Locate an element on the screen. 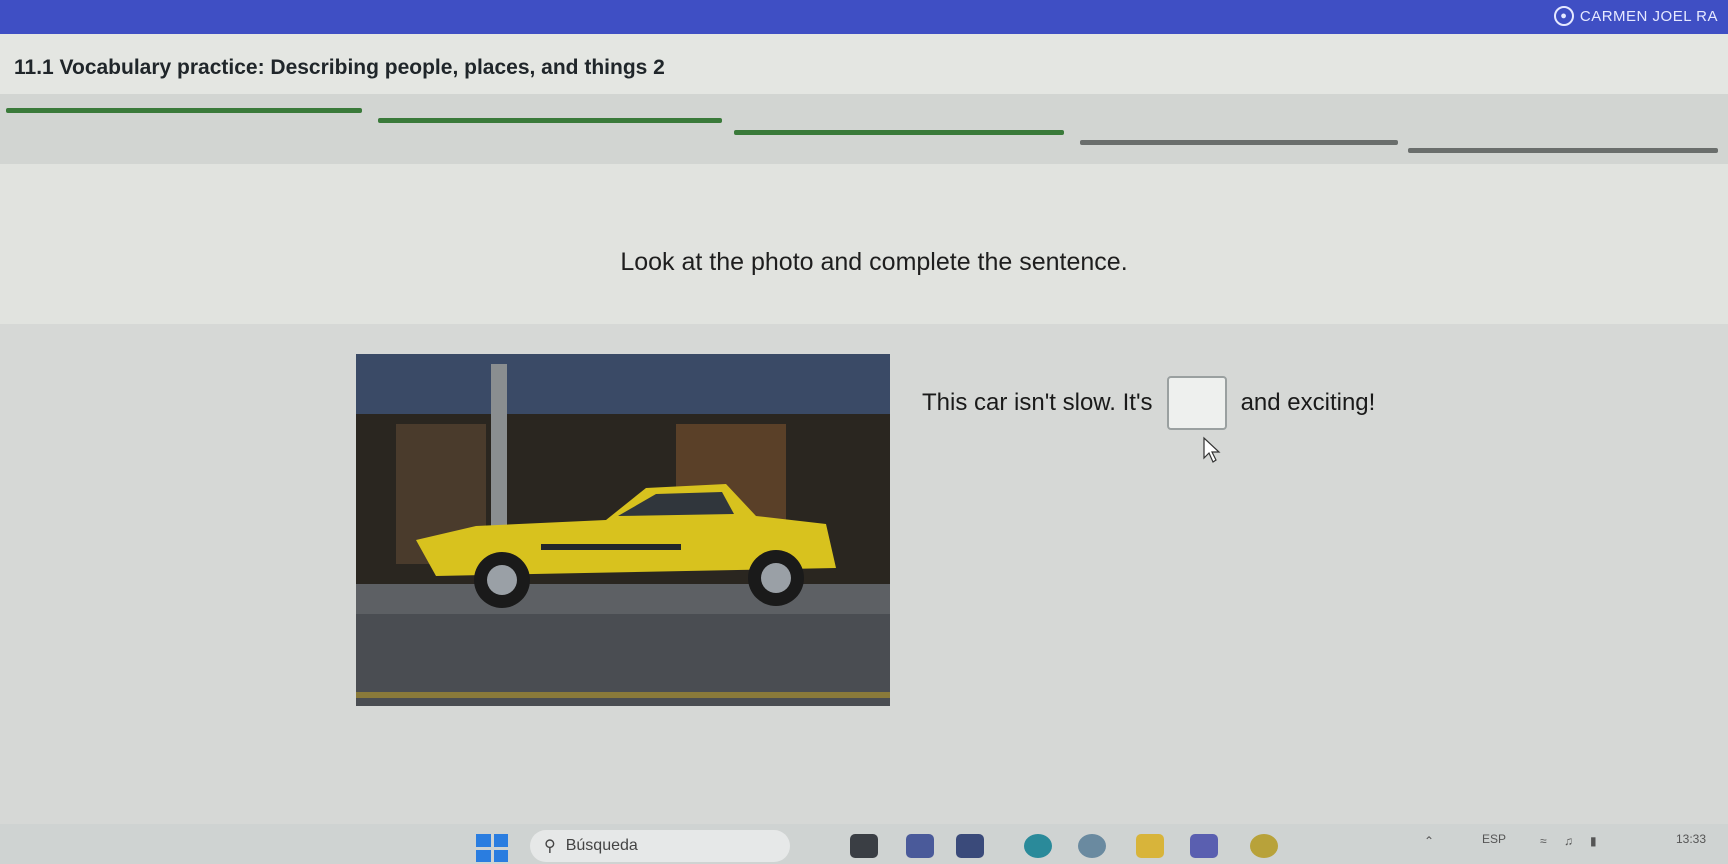 This screenshot has width=1728, height=864. folder-icon is located at coordinates (1150, 846).